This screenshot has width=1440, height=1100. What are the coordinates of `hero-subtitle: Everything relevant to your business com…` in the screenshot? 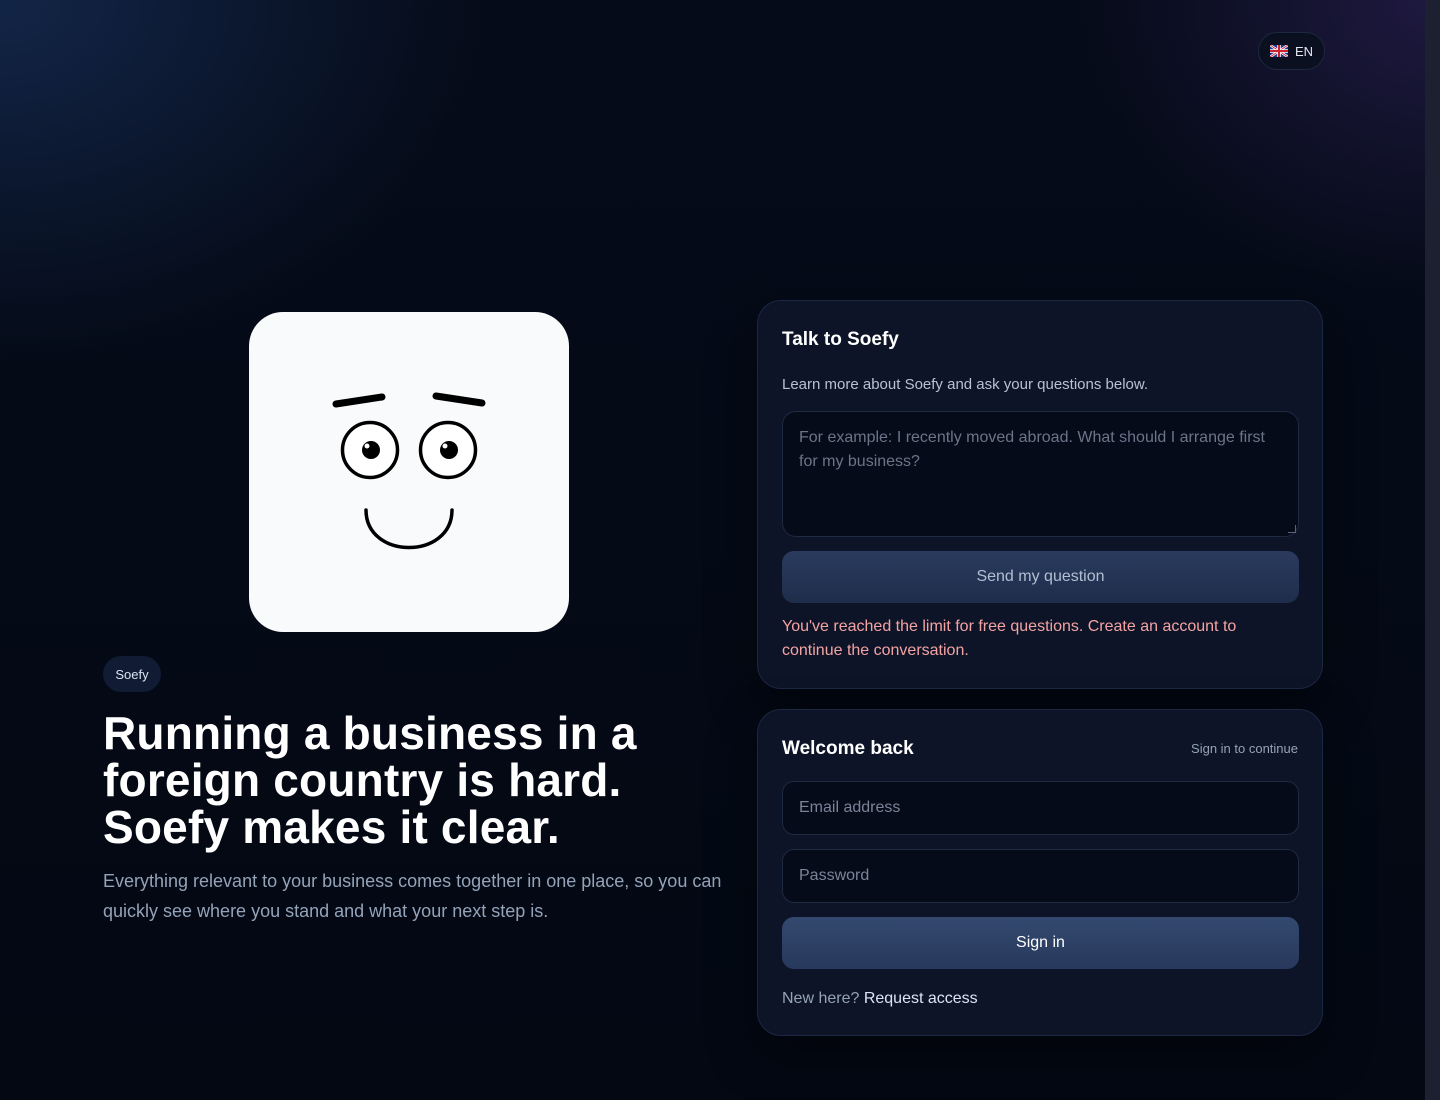 It's located at (412, 896).